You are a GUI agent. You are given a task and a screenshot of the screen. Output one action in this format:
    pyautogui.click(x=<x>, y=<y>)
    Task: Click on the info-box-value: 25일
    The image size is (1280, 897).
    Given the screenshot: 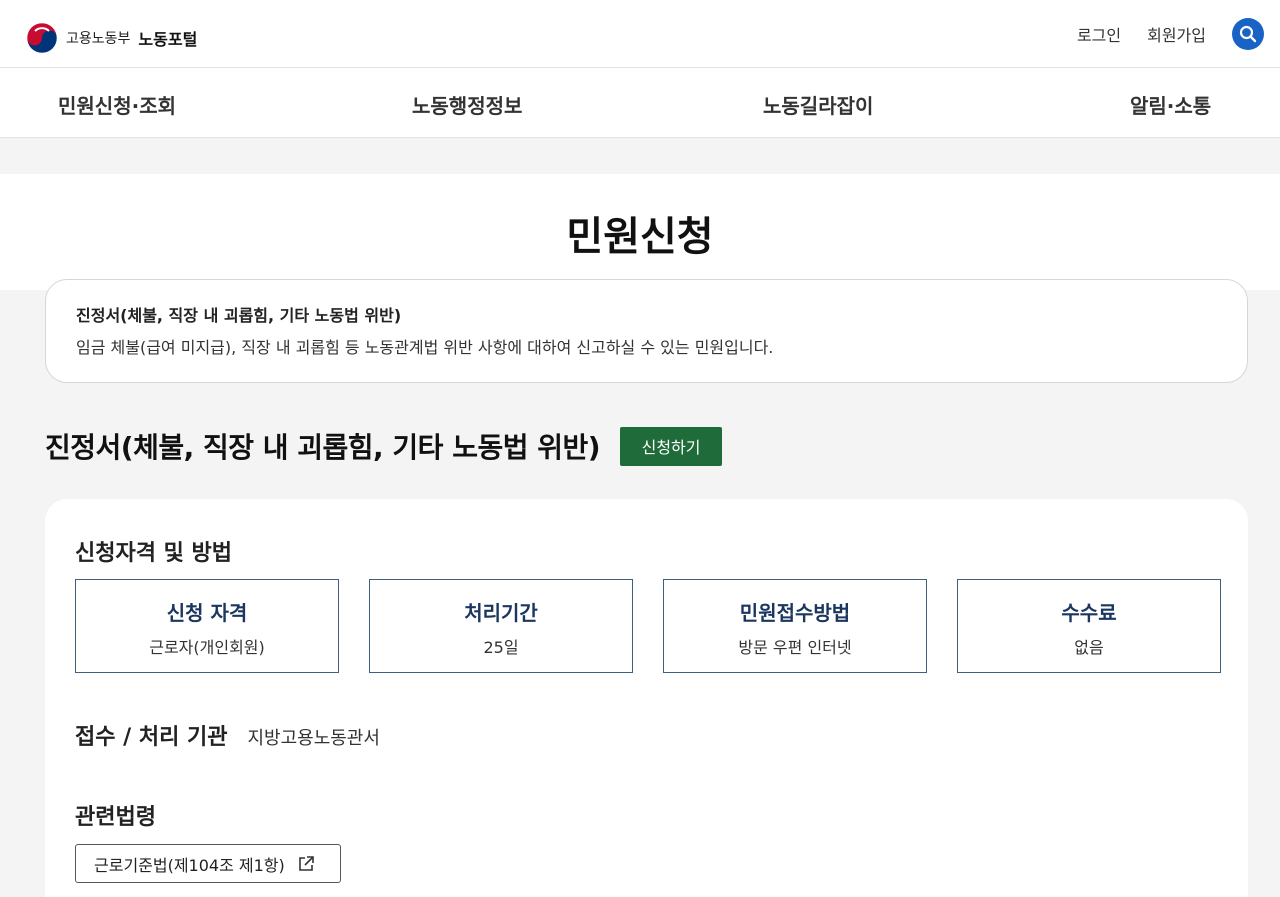 What is the action you would take?
    pyautogui.click(x=501, y=647)
    